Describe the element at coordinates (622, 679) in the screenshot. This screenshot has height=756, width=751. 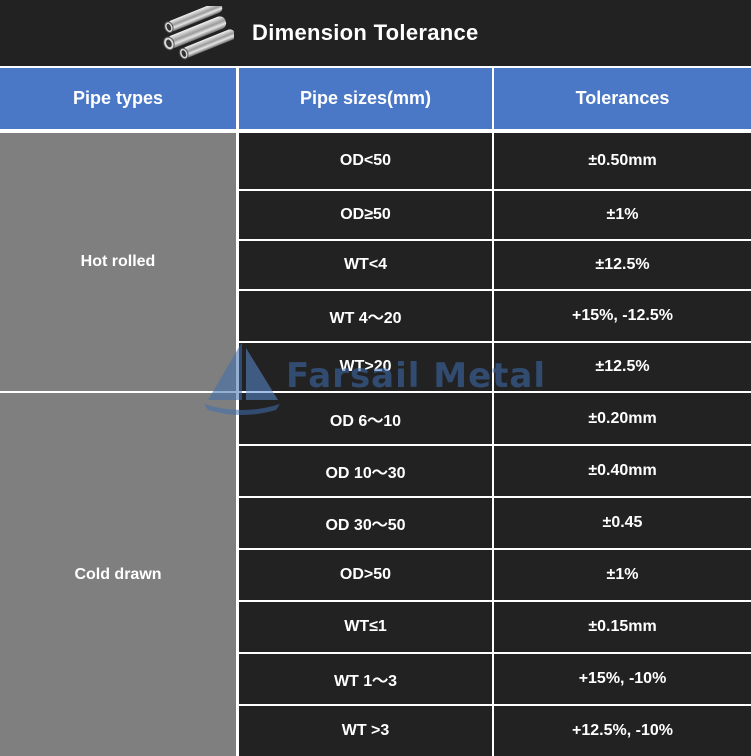
I see `tolerance-cell: +15%, -10%` at that location.